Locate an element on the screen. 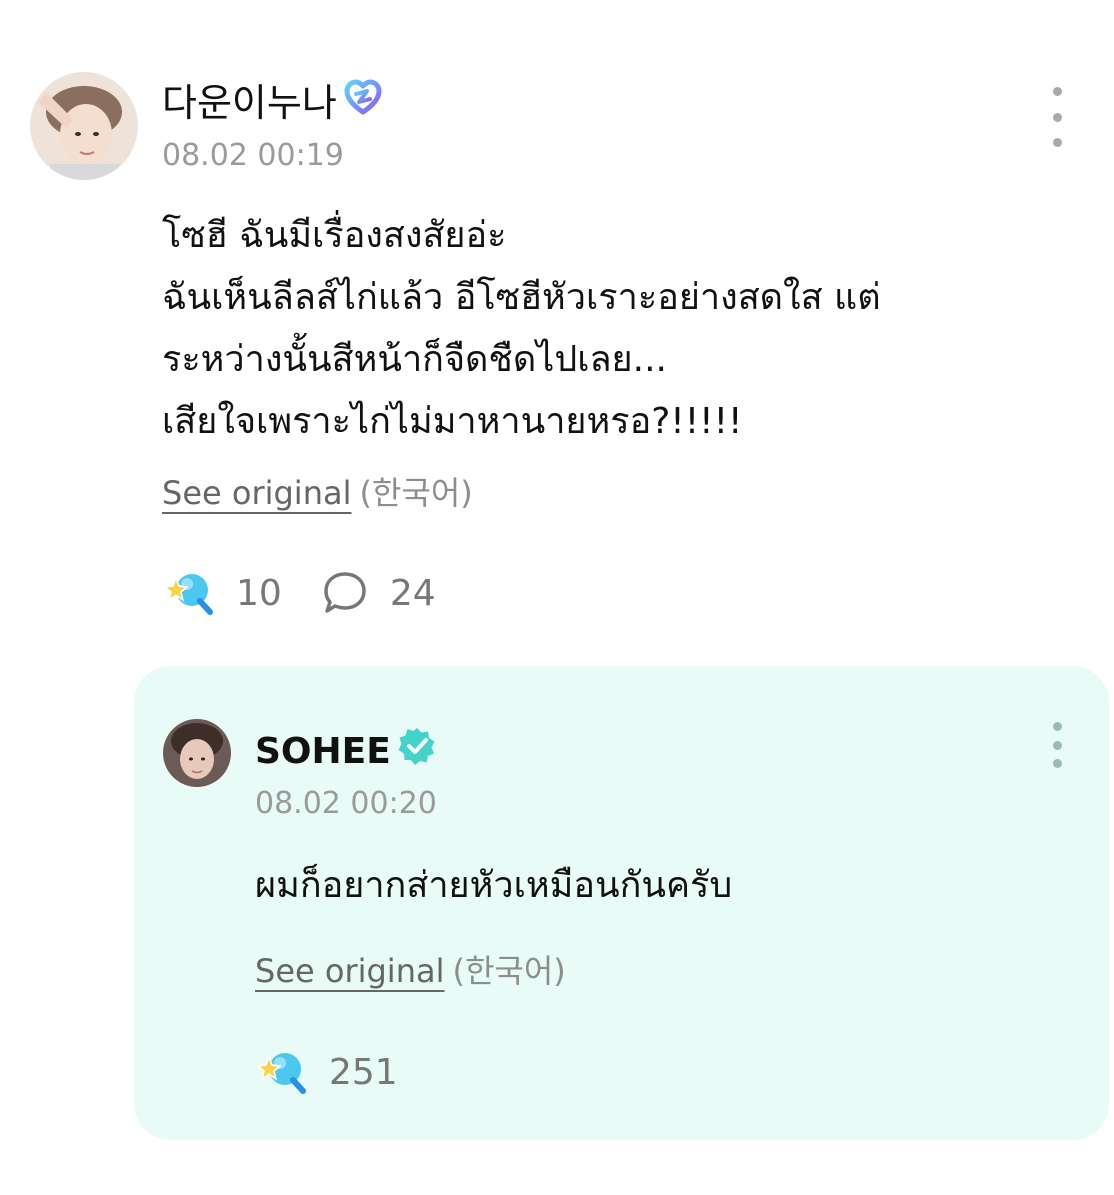  reply-see-original-link: See original is located at coordinates (349, 971).